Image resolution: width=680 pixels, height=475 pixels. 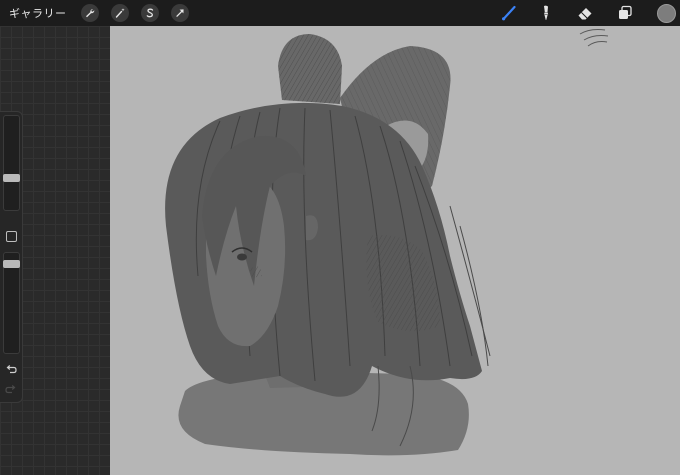 I want to click on magic-wand-icon, so click(x=120, y=13).